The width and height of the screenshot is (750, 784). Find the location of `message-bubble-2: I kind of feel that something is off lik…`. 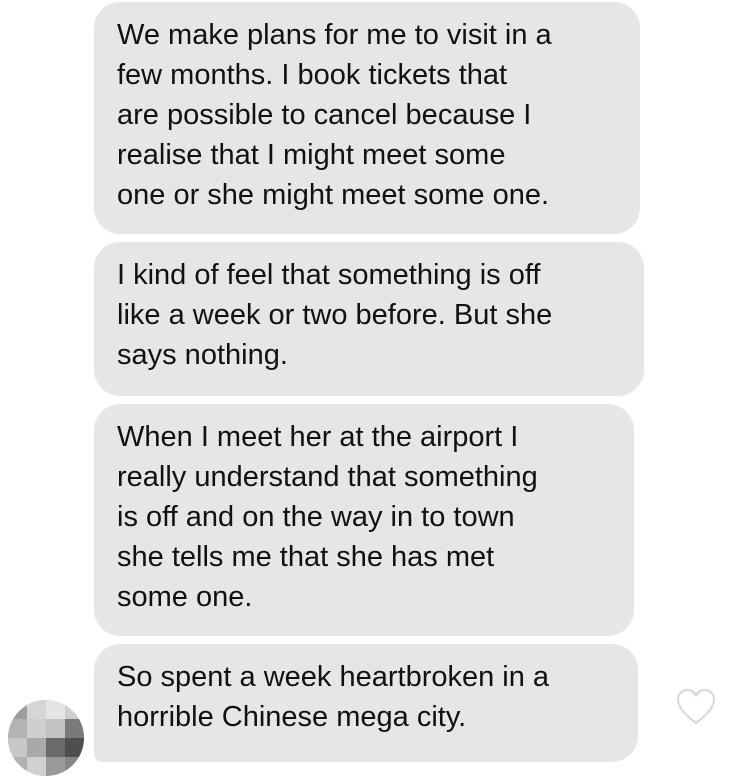

message-bubble-2: I kind of feel that something is off lik… is located at coordinates (369, 319).